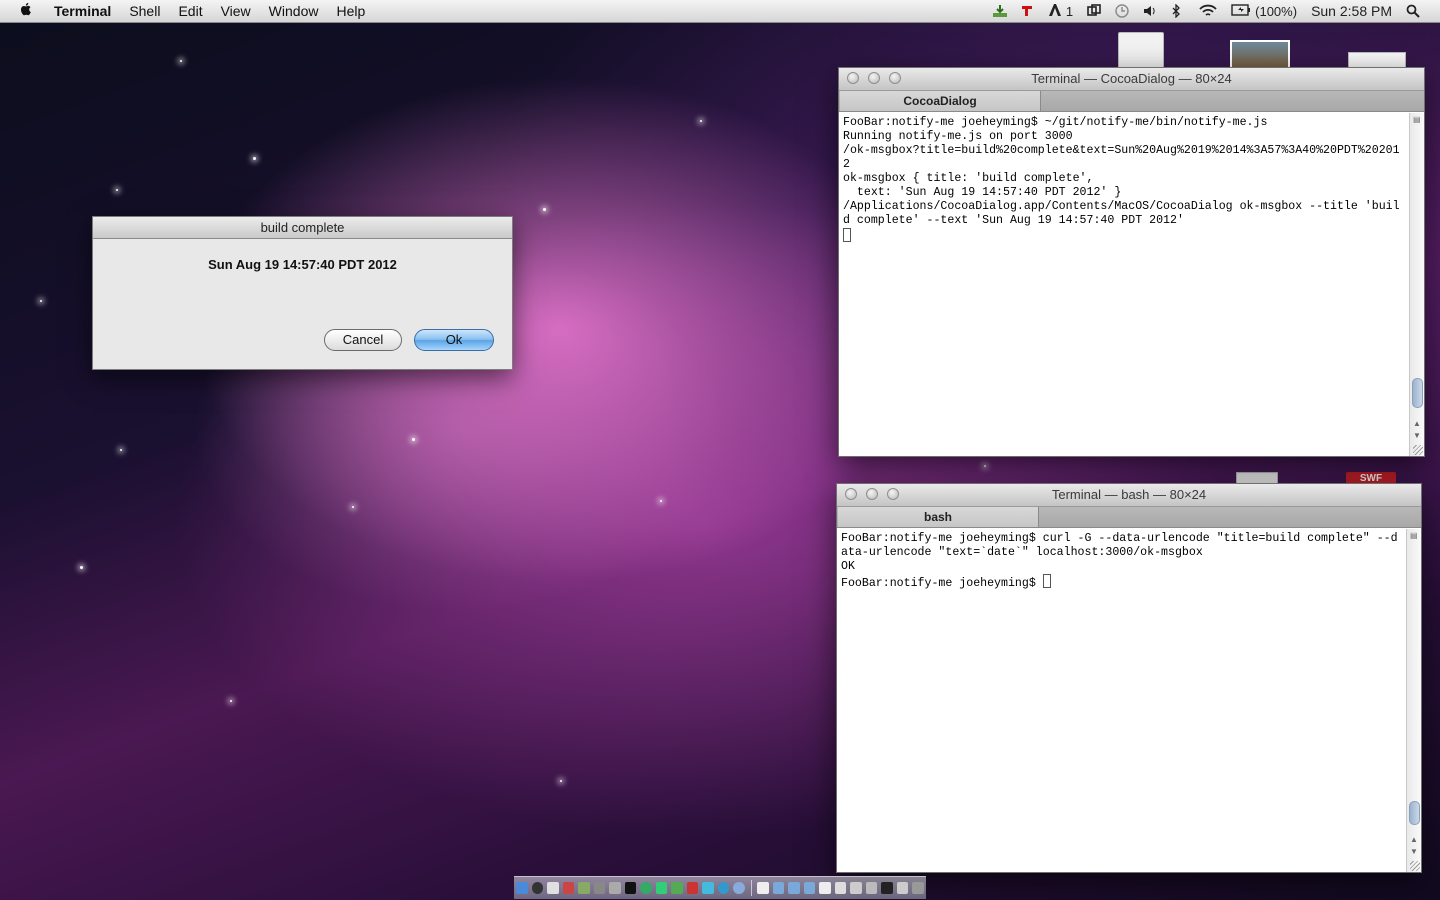  I want to click on terminal-icon, so click(630, 888).